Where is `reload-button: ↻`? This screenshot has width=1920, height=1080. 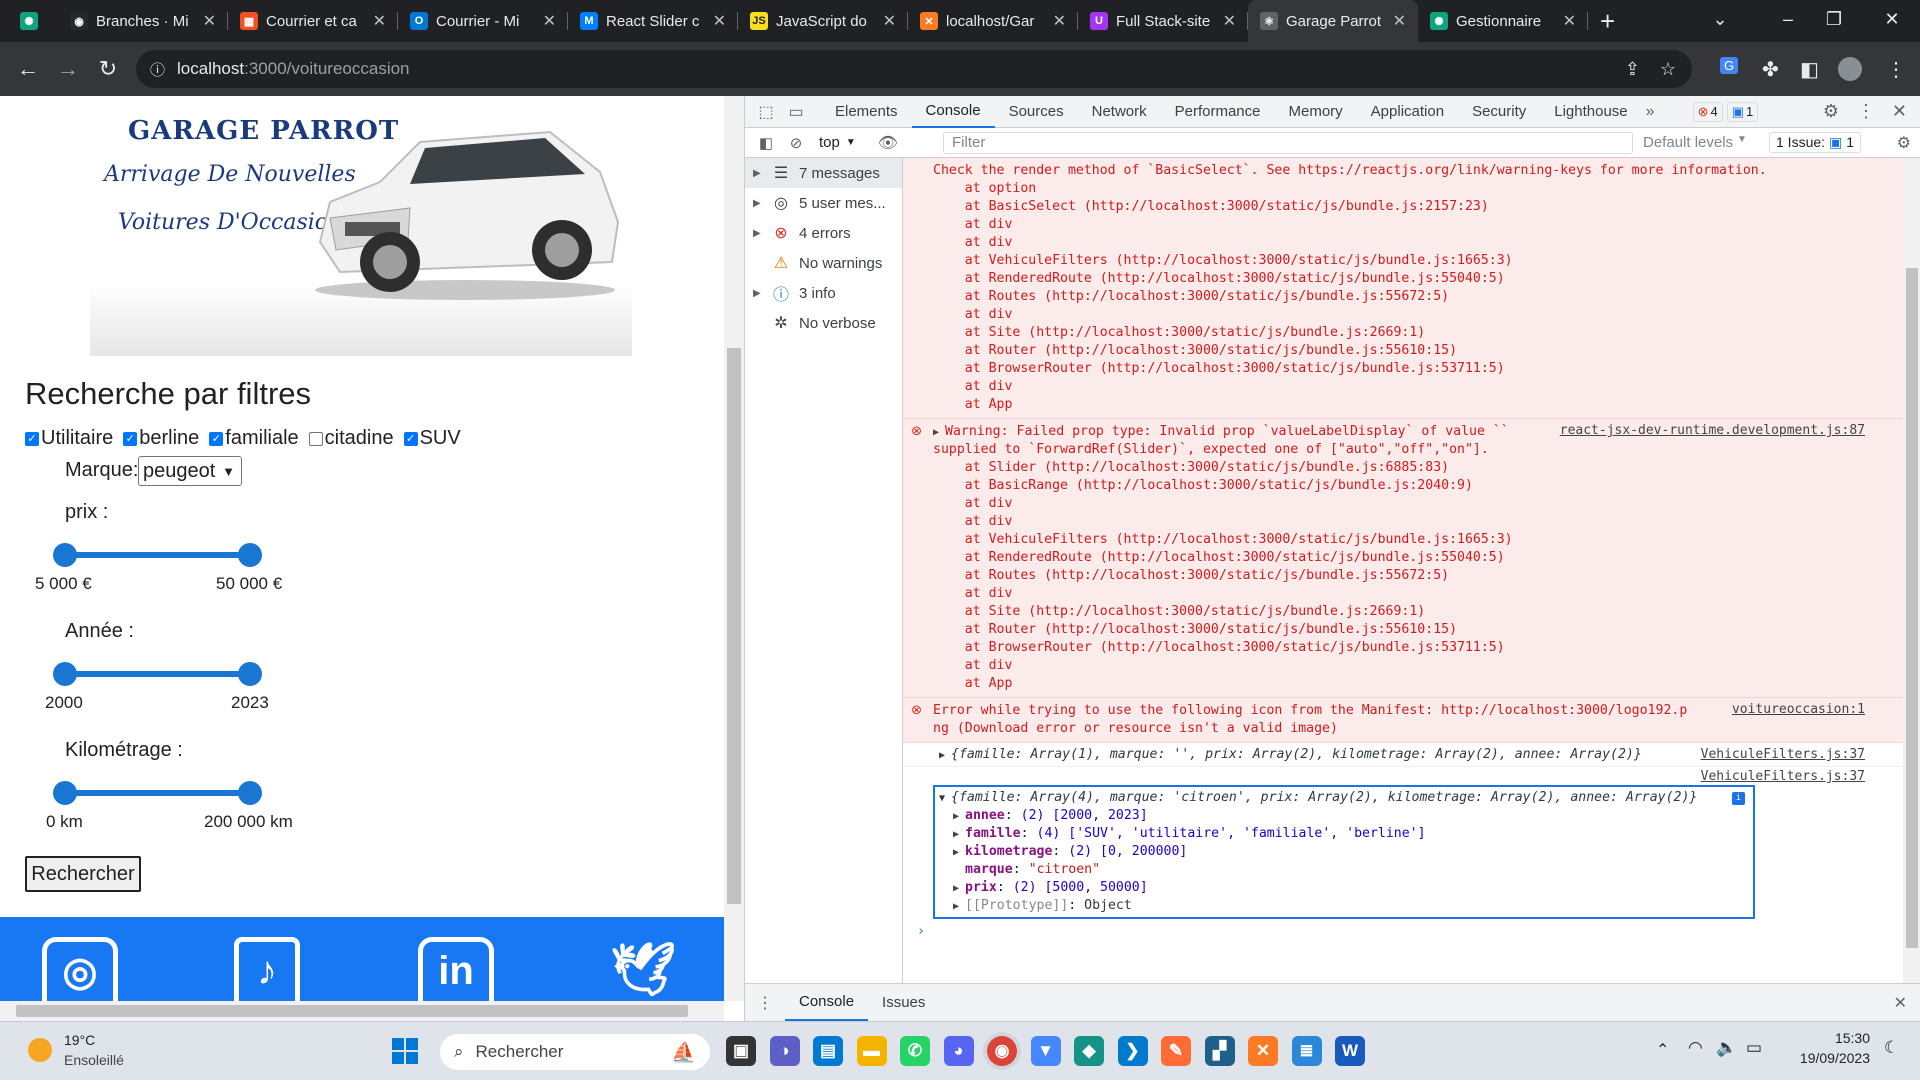
reload-button: ↻ is located at coordinates (108, 69).